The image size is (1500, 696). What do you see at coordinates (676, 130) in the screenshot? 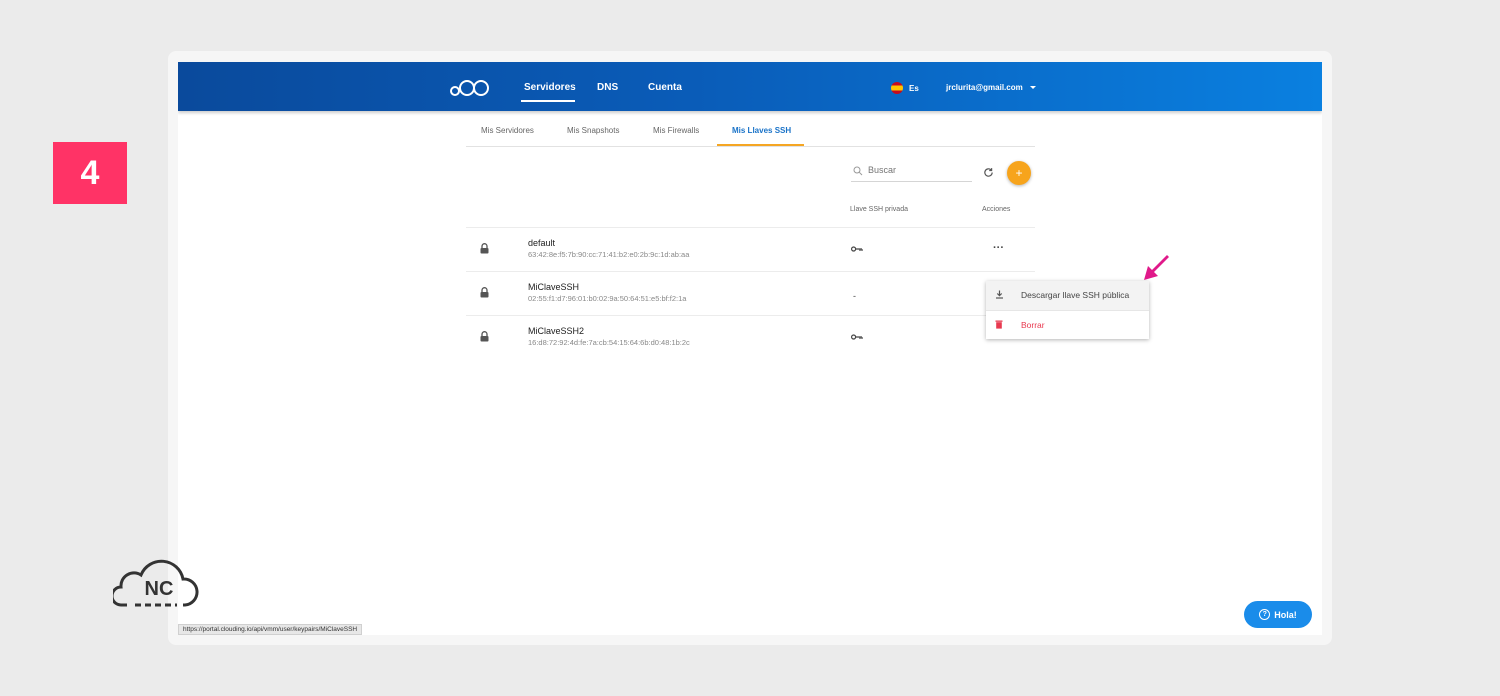
I see `tab-mis-firewalls: Mis Firewalls` at bounding box center [676, 130].